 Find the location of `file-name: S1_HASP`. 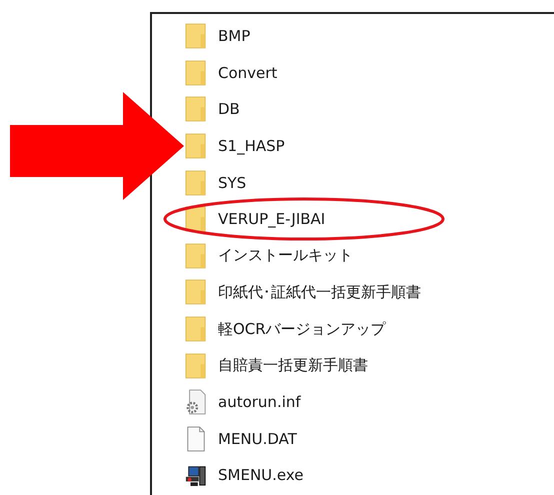

file-name: S1_HASP is located at coordinates (251, 146).